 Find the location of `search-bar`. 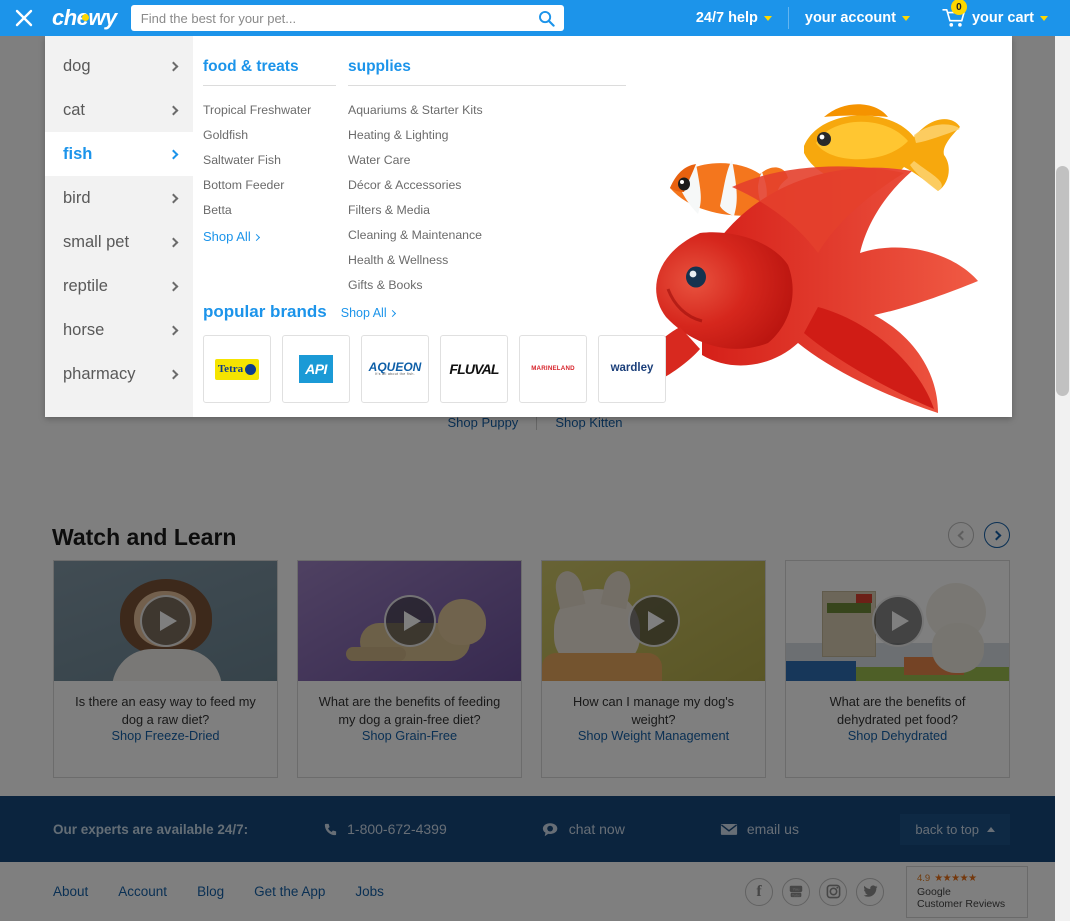

search-bar is located at coordinates (347, 18).